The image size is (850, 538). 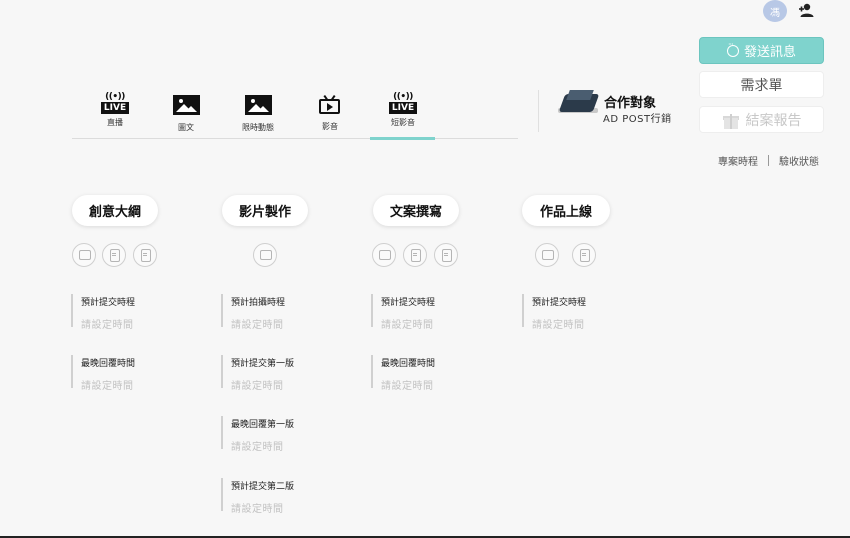 I want to click on field-label: 預計拍攝時程, so click(x=258, y=303).